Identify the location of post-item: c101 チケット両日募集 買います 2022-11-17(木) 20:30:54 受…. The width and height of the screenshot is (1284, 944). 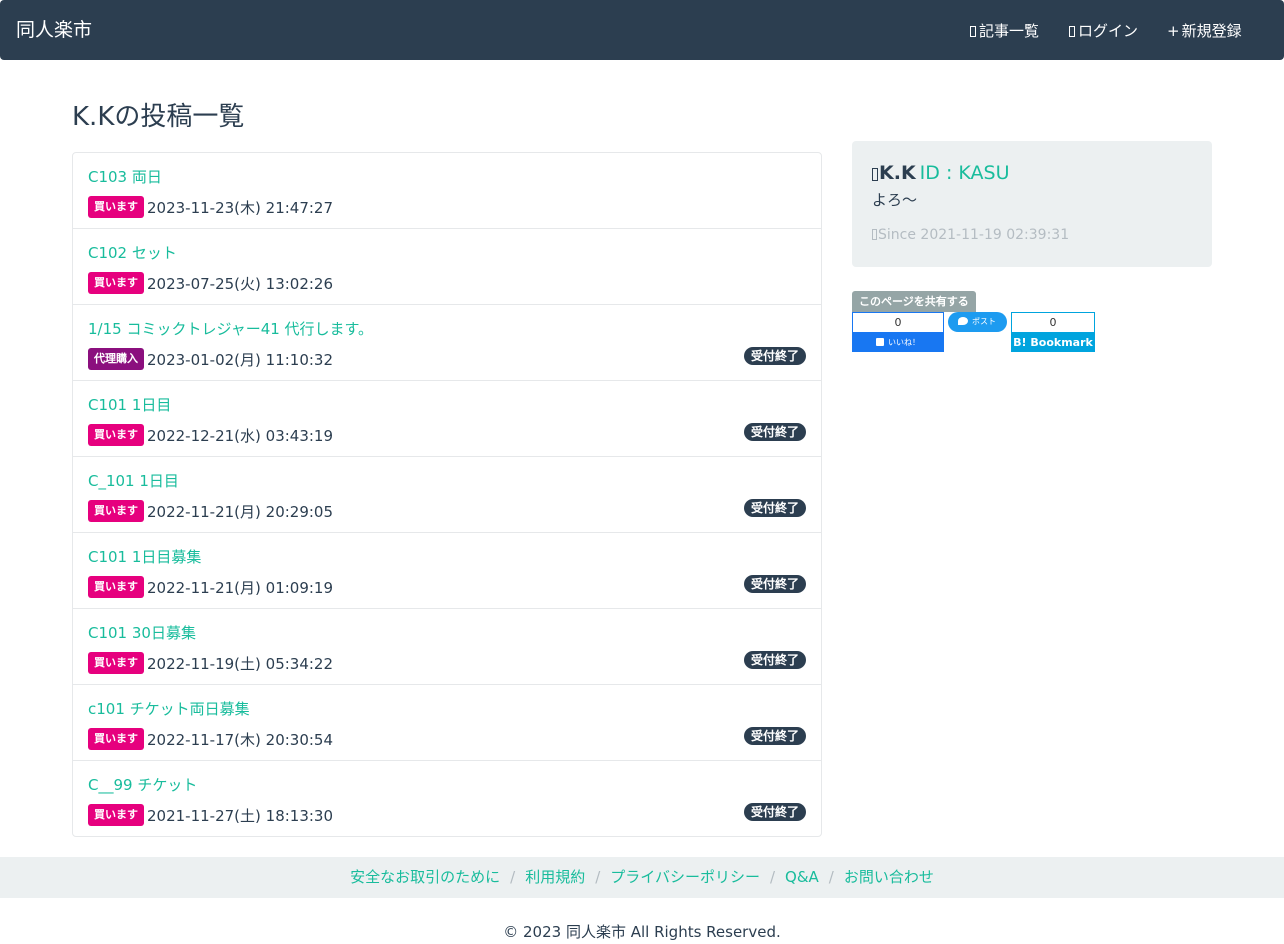
(447, 723).